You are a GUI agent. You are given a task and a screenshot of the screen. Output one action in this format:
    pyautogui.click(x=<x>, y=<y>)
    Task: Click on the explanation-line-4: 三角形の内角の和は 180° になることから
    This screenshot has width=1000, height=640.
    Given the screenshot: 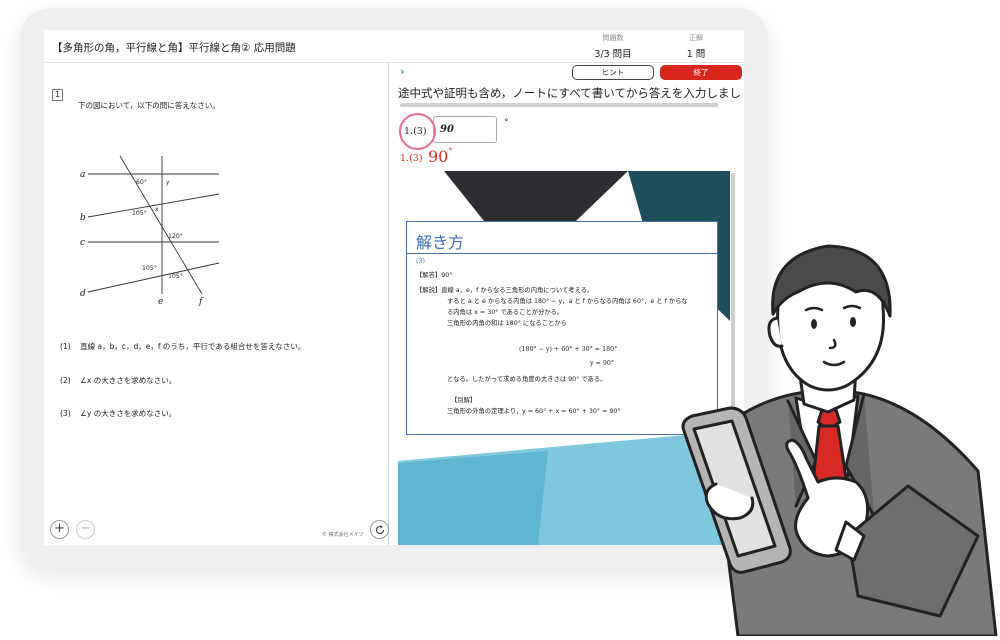 What is the action you would take?
    pyautogui.click(x=507, y=323)
    